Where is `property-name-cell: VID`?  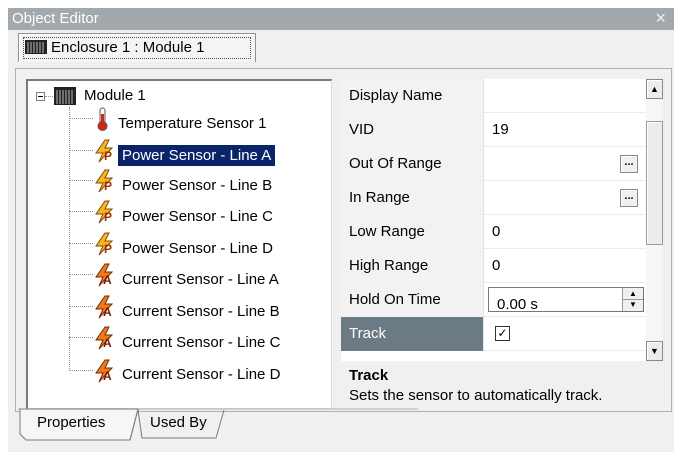
property-name-cell: VID is located at coordinates (412, 130).